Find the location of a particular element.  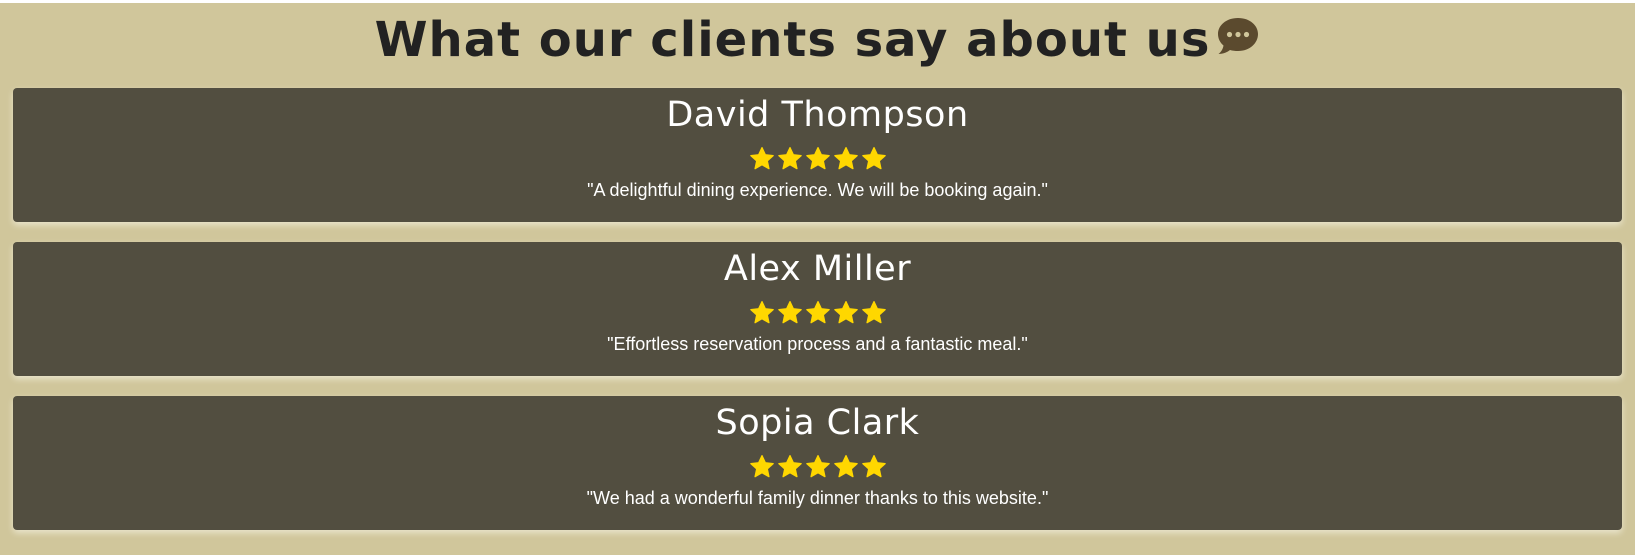

testimonials-heading-text: What our clients say about us is located at coordinates (792, 40).